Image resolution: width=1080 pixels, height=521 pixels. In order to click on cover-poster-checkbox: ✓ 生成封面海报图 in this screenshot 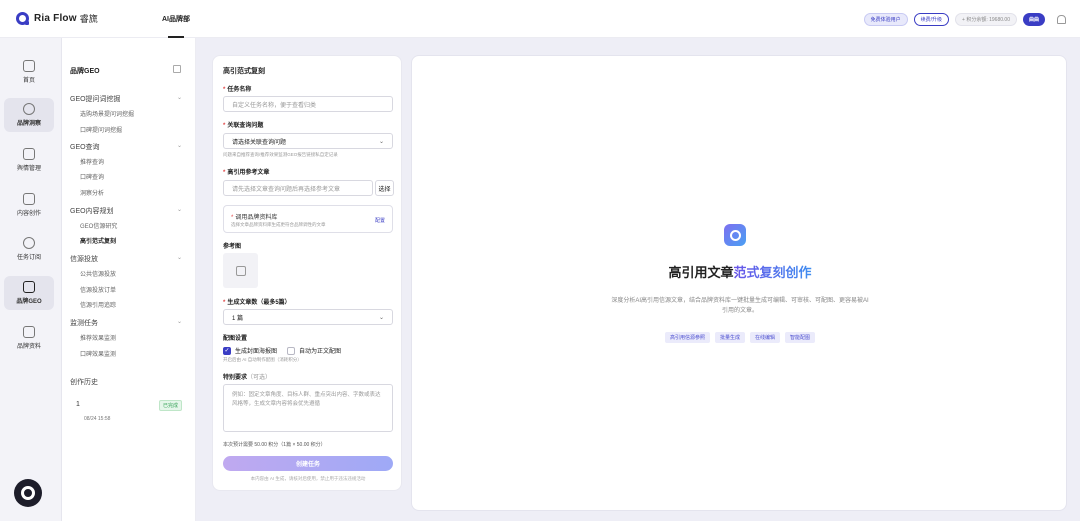, I will do `click(250, 350)`.